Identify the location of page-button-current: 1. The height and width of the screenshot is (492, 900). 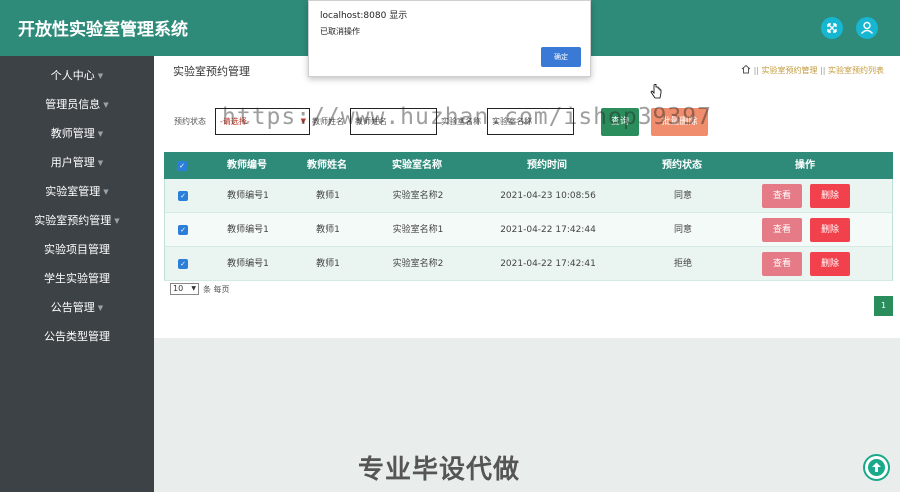
(883, 306).